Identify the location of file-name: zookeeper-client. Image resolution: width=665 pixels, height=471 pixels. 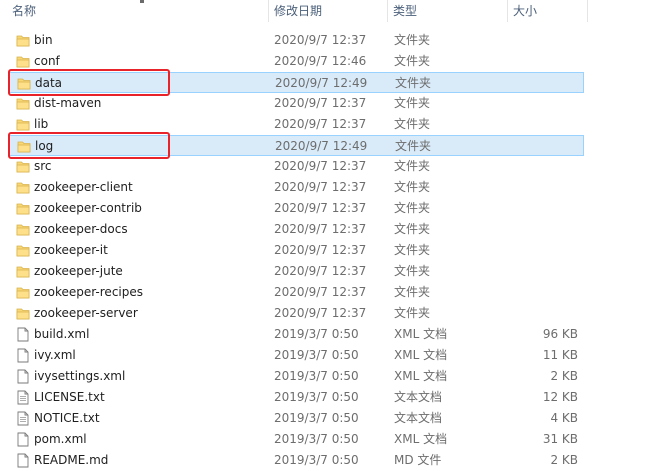
(83, 187).